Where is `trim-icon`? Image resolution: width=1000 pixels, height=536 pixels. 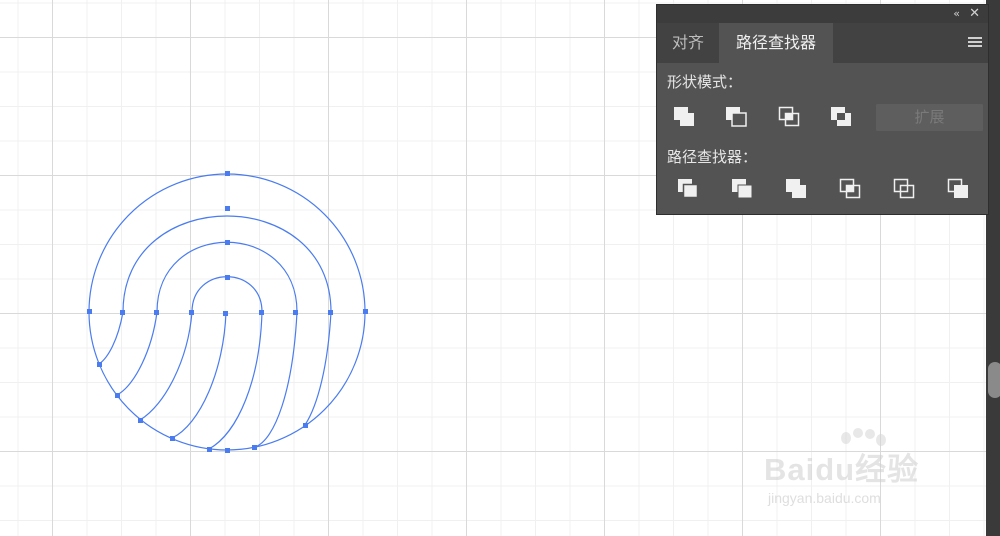 trim-icon is located at coordinates (743, 189).